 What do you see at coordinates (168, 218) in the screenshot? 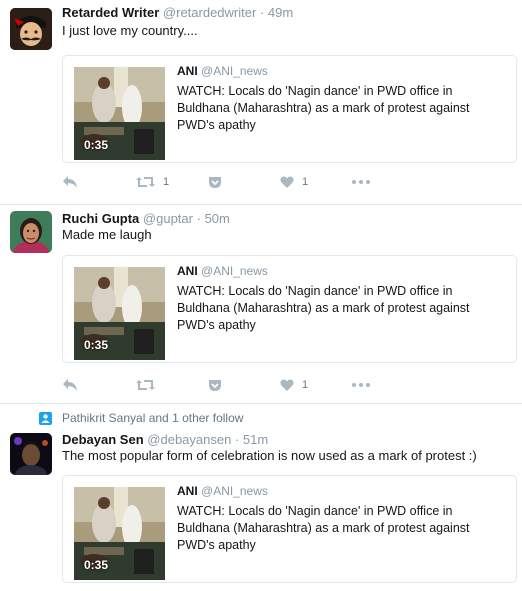
I see `author-handle: @guptar` at bounding box center [168, 218].